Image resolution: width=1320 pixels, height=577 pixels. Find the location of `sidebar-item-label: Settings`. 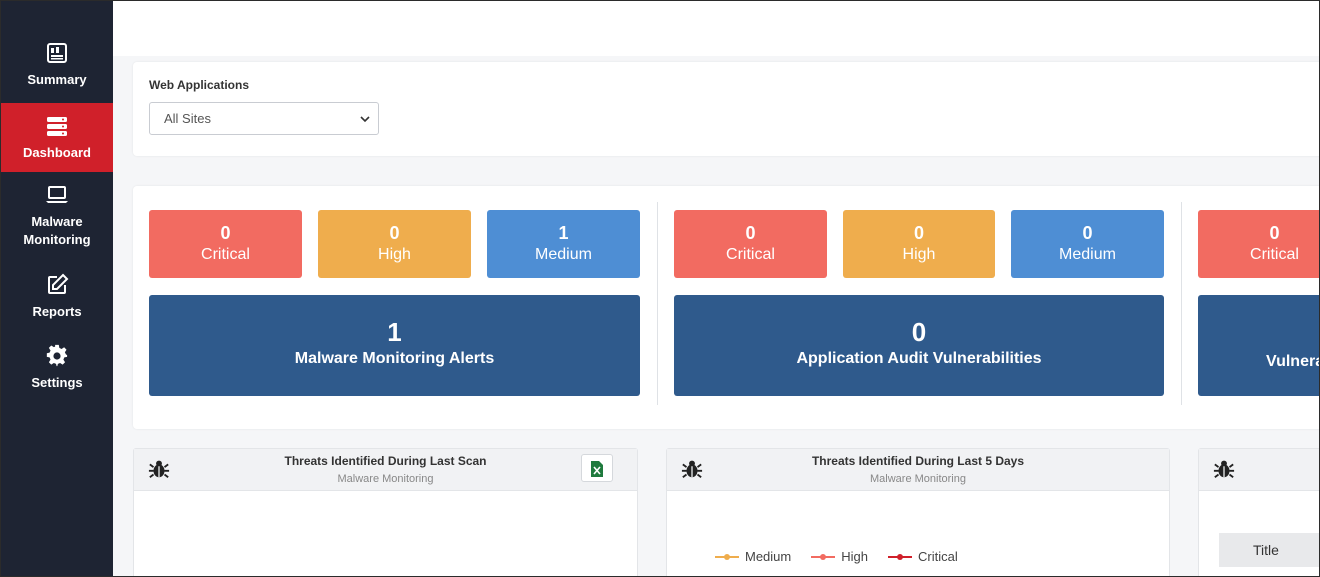

sidebar-item-label: Settings is located at coordinates (57, 382).